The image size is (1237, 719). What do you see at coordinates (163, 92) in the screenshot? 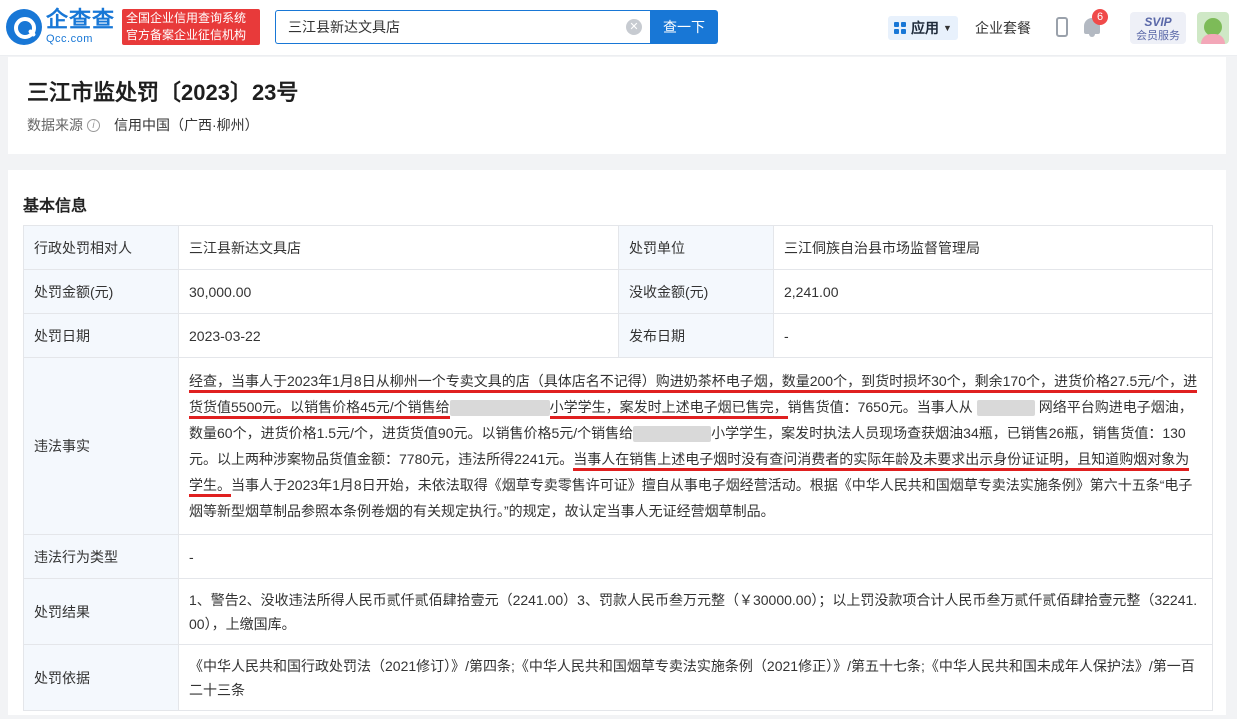
I see `page-title: 三江市监处罚〔2023〕23号` at bounding box center [163, 92].